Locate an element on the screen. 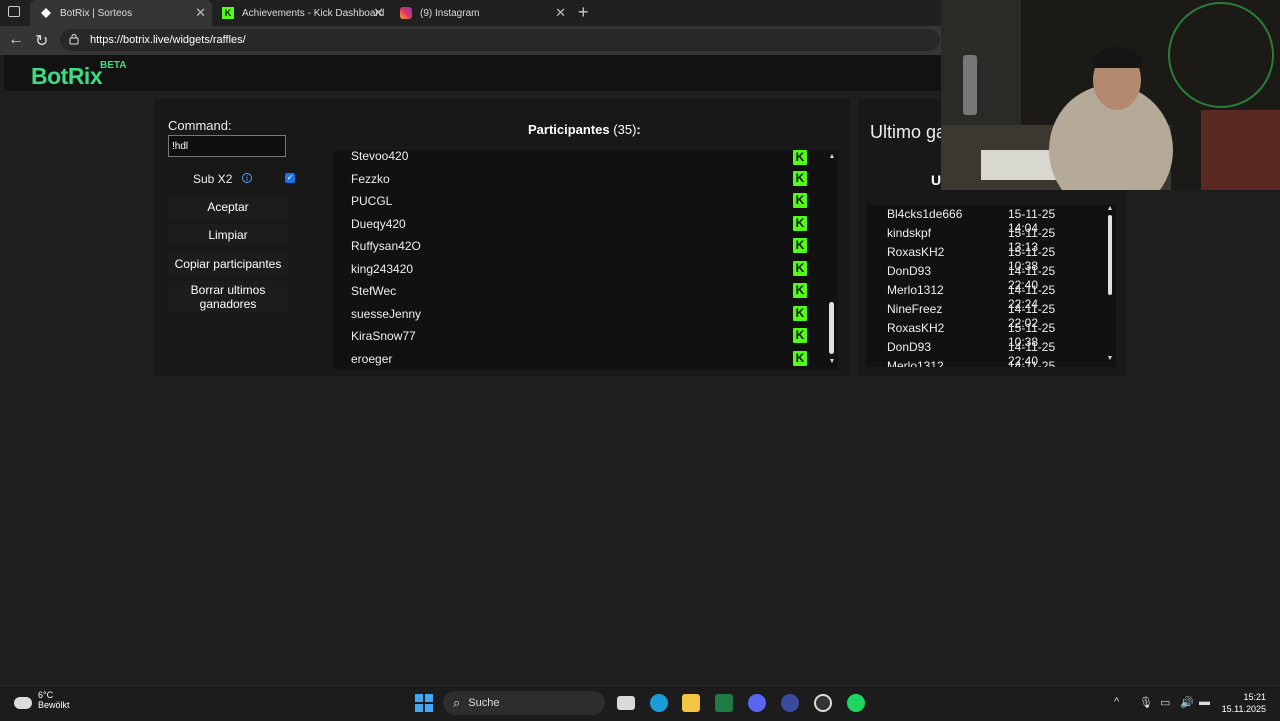  winner-row: NineFreez 14-11-25 22:02 is located at coordinates (987, 316).